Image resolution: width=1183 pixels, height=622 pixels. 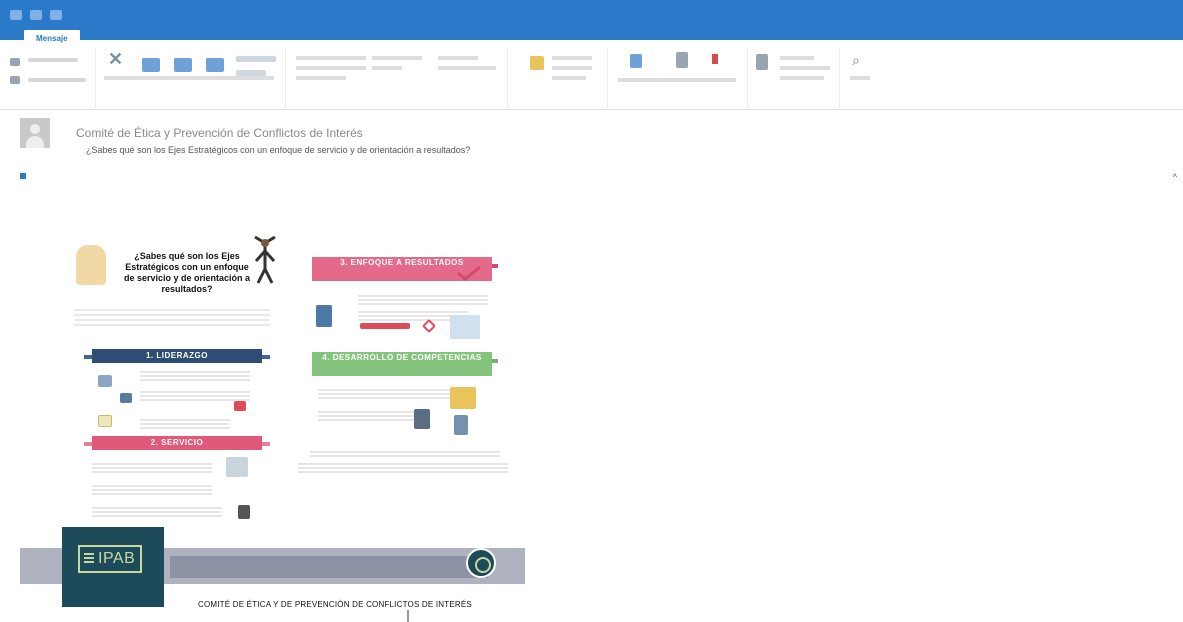 I want to click on book-icon, so click(x=463, y=398).